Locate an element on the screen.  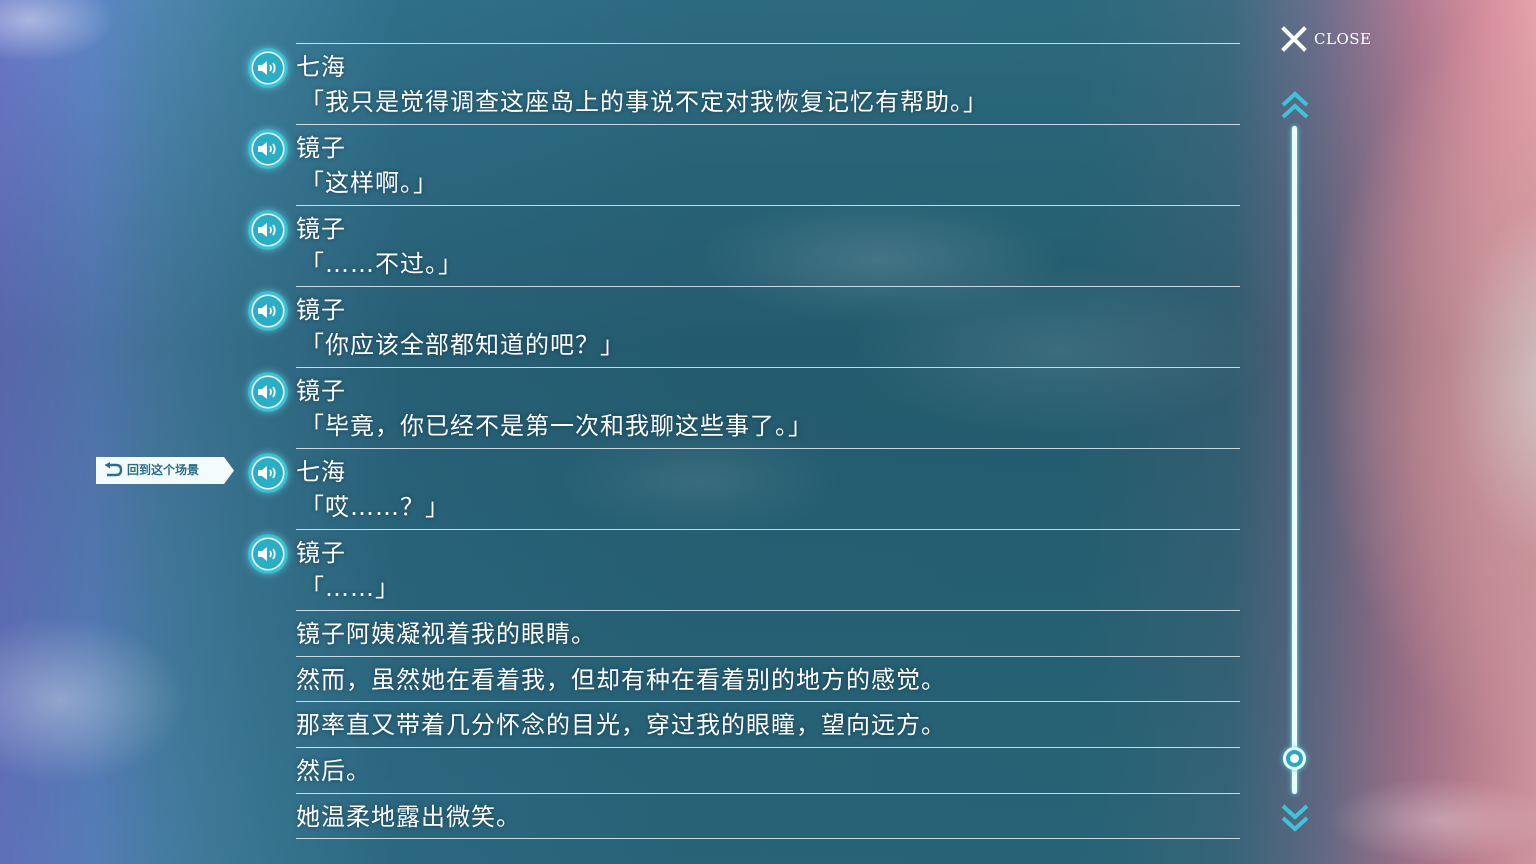
scrollbar-track is located at coordinates (1294, 460).